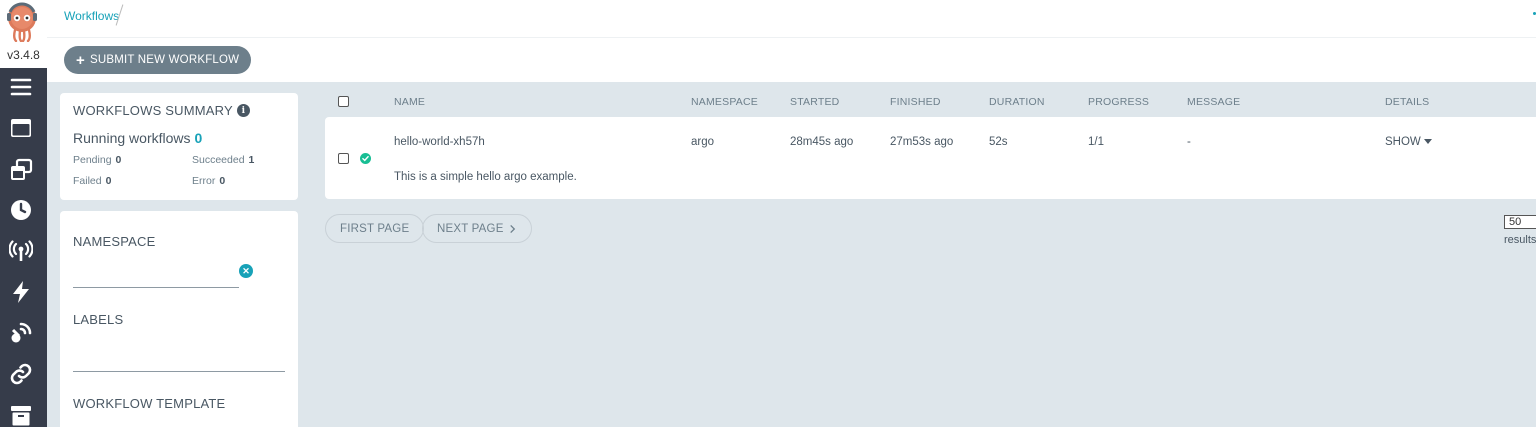 This screenshot has height=427, width=1536. What do you see at coordinates (80, 60) in the screenshot?
I see `plus-icon: +` at bounding box center [80, 60].